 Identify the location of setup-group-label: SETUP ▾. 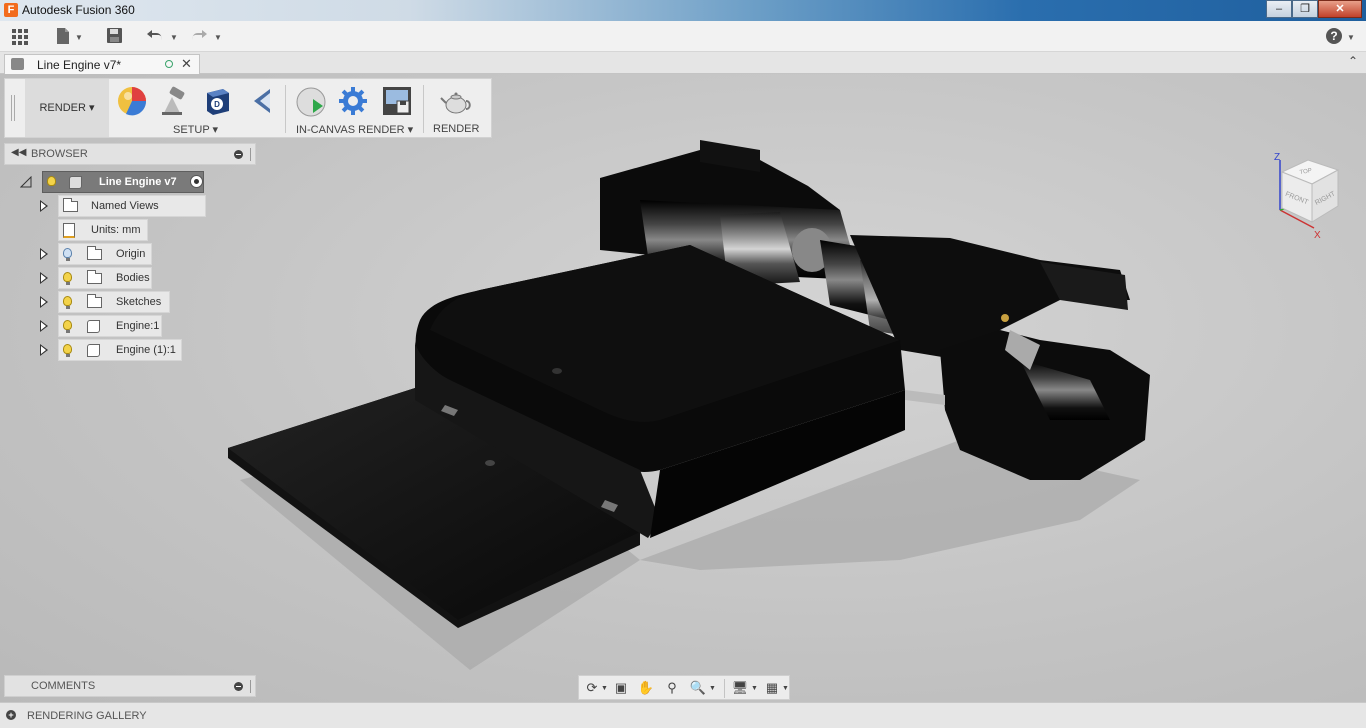
(195, 129).